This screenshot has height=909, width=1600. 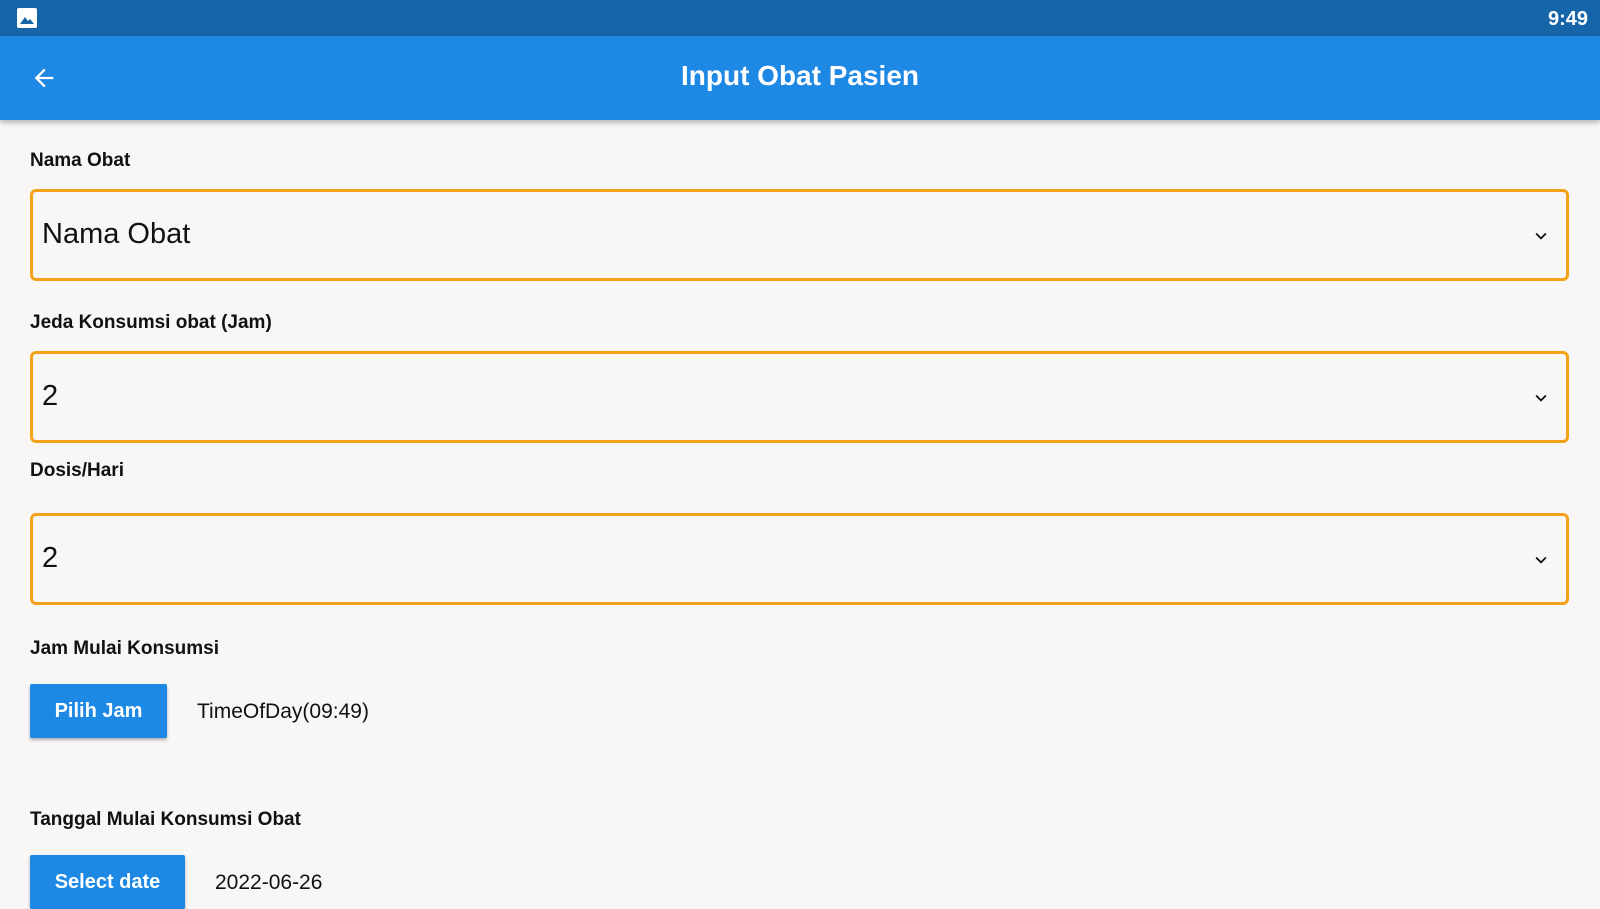 What do you see at coordinates (116, 234) in the screenshot?
I see `nama-obat-value: Nama Obat` at bounding box center [116, 234].